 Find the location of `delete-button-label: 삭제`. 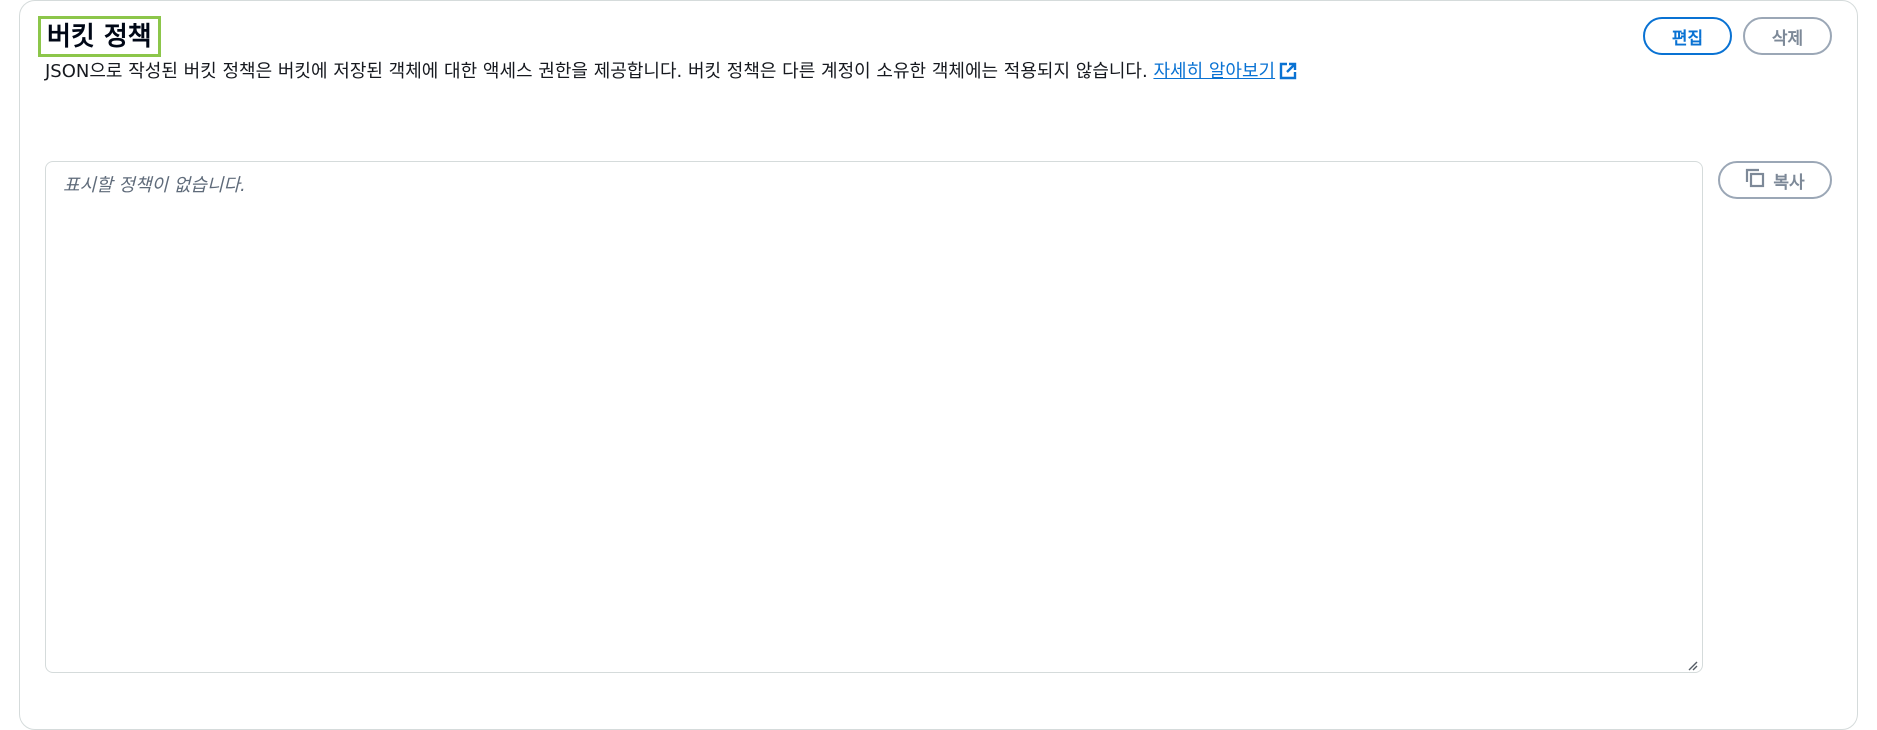

delete-button-label: 삭제 is located at coordinates (1787, 38).